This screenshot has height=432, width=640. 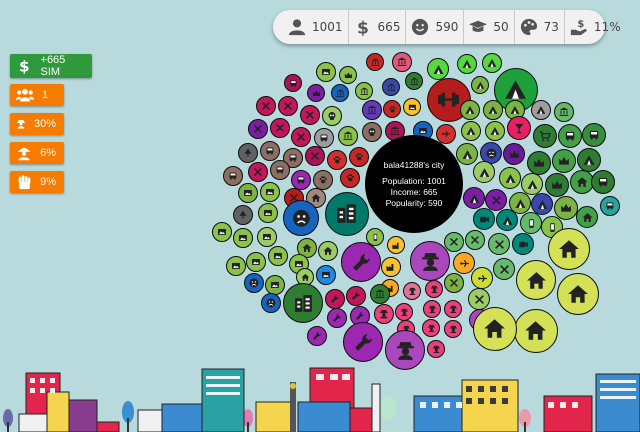 I want to click on building-bubble-phone, so click(x=531, y=223).